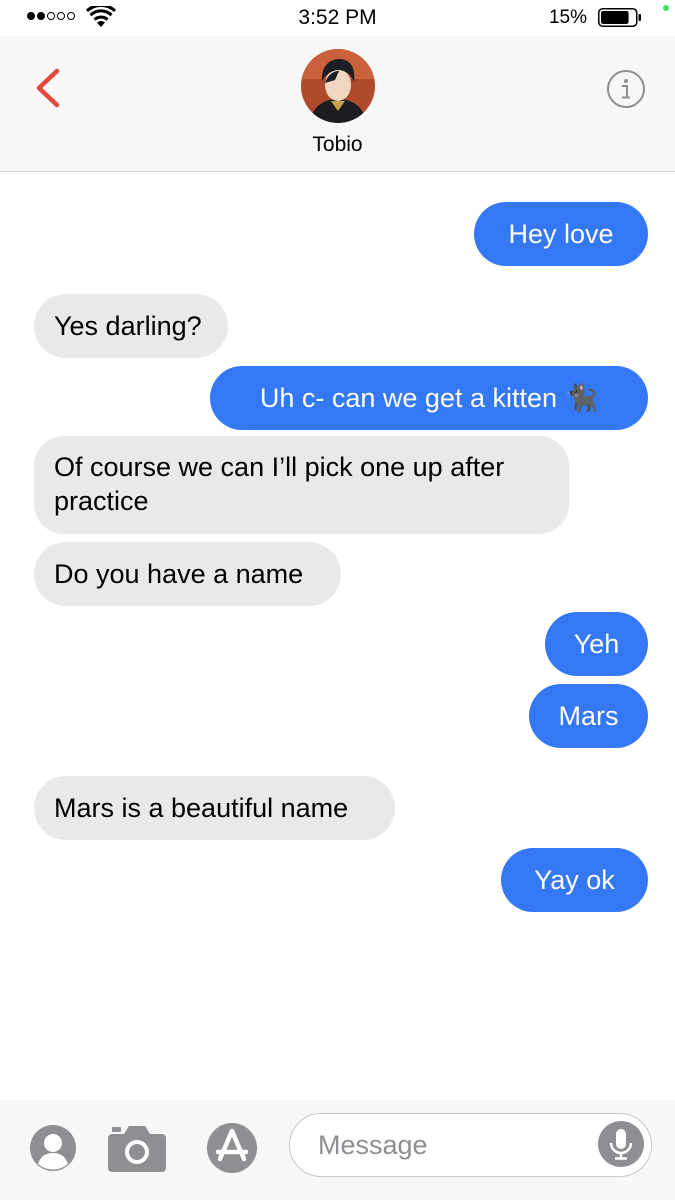  Describe the element at coordinates (137, 1148) in the screenshot. I see `camera-icon` at that location.